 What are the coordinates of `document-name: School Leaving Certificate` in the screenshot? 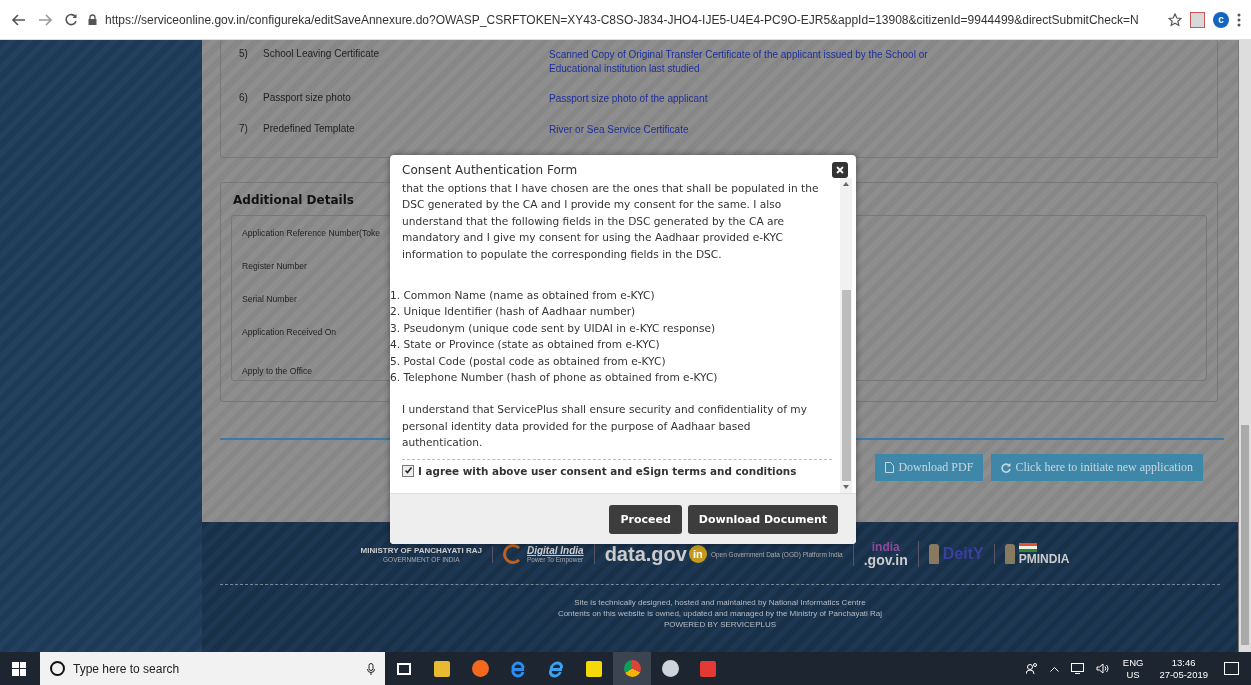 It's located at (322, 54).